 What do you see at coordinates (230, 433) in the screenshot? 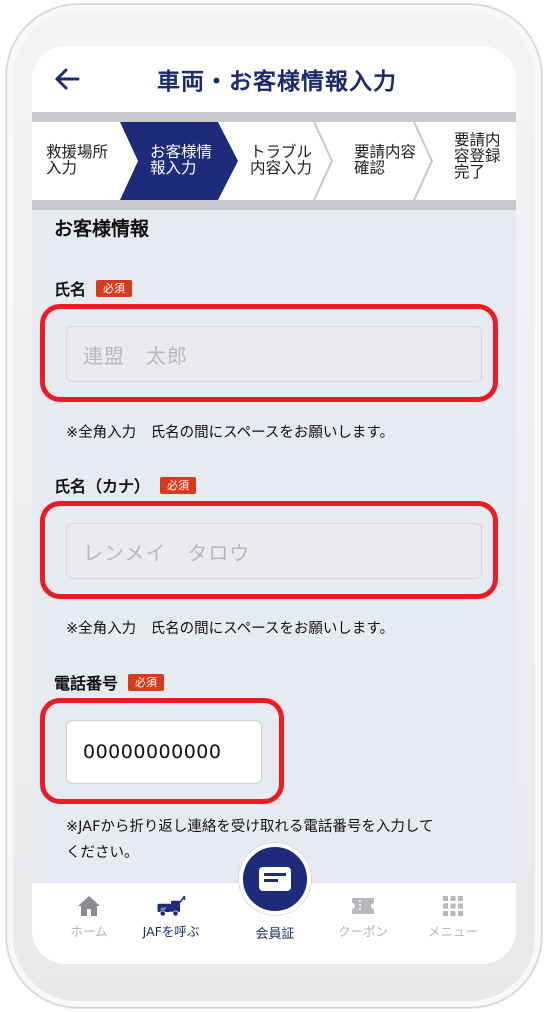
I see `name-note: ※全角入力 氏名の間にスペースをお願いします。` at bounding box center [230, 433].